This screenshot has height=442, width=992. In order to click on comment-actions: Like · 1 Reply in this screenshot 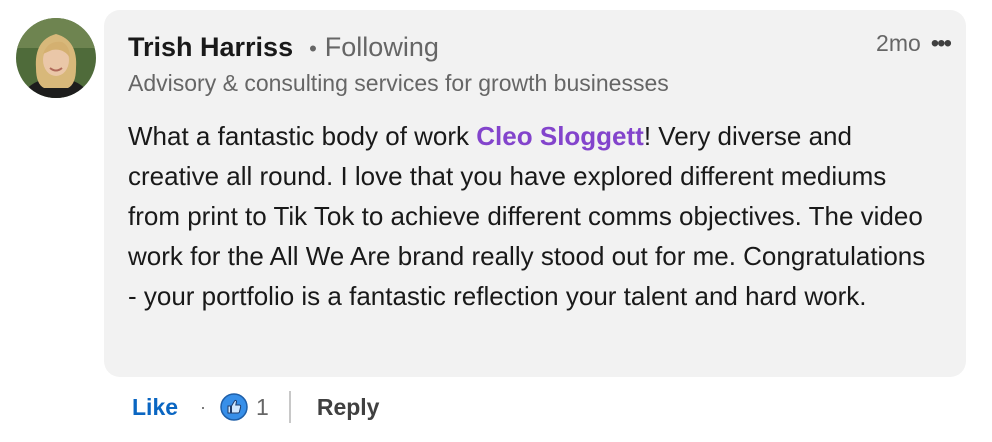, I will do `click(255, 407)`.